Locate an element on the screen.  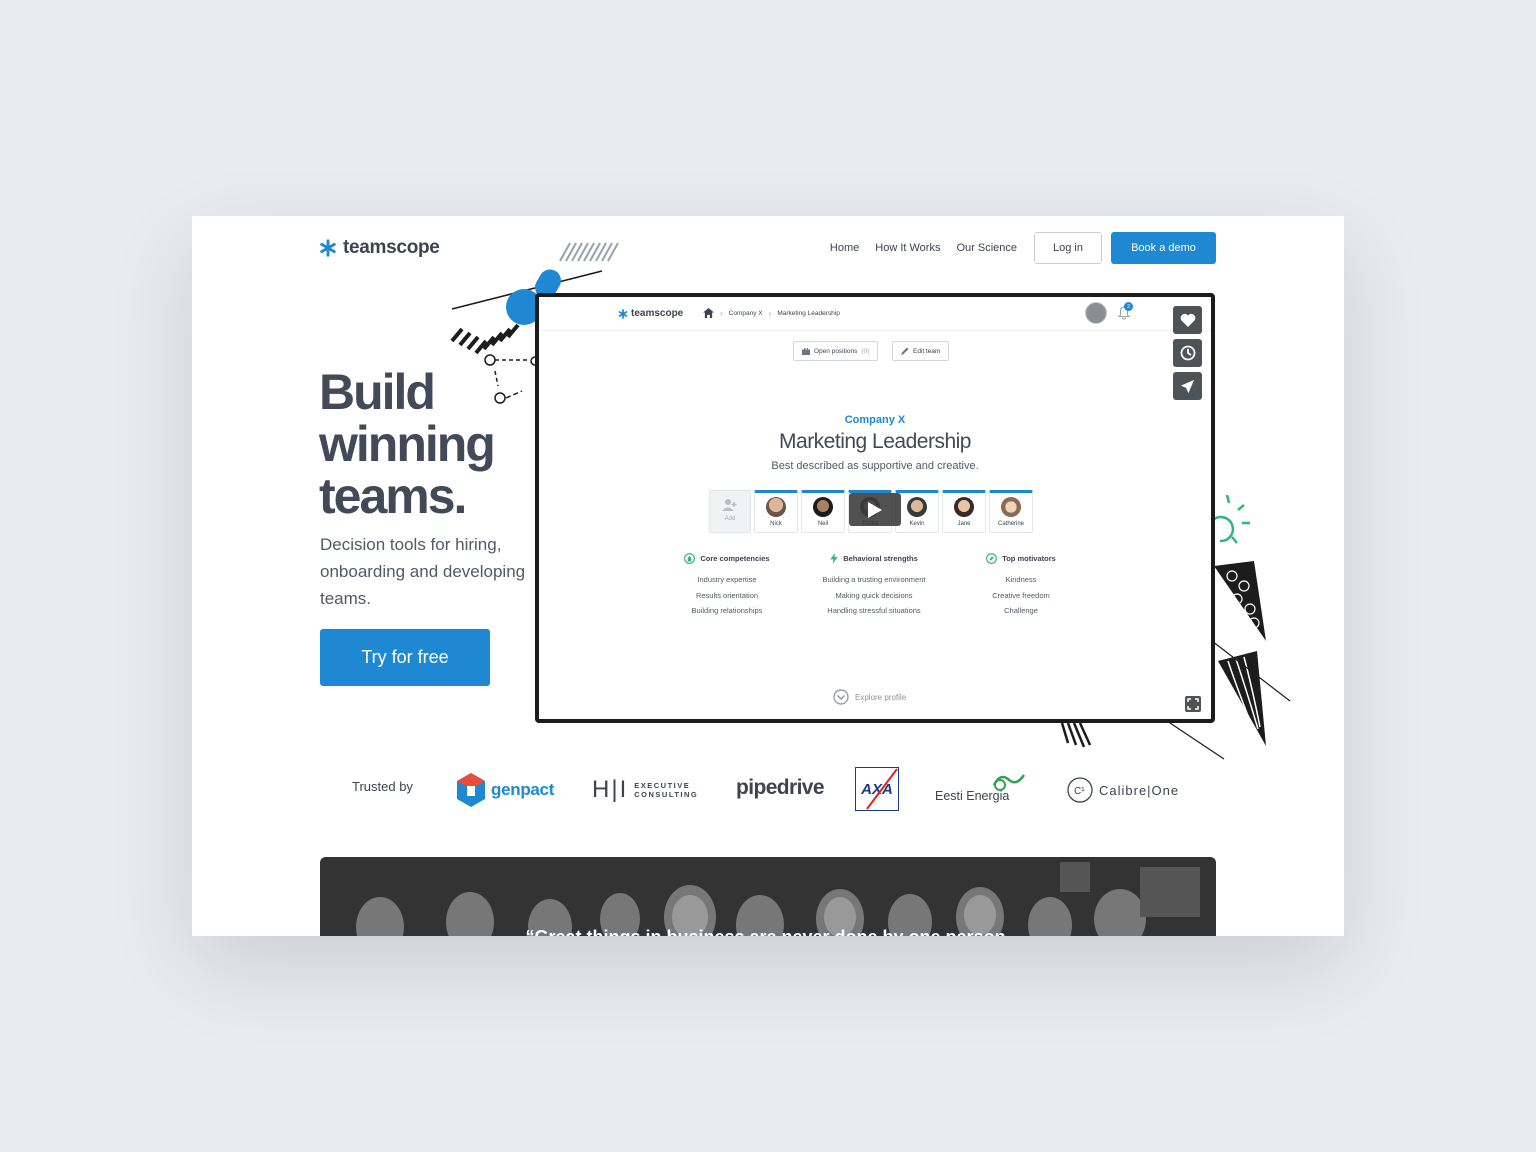
home-icon is located at coordinates (708, 313).